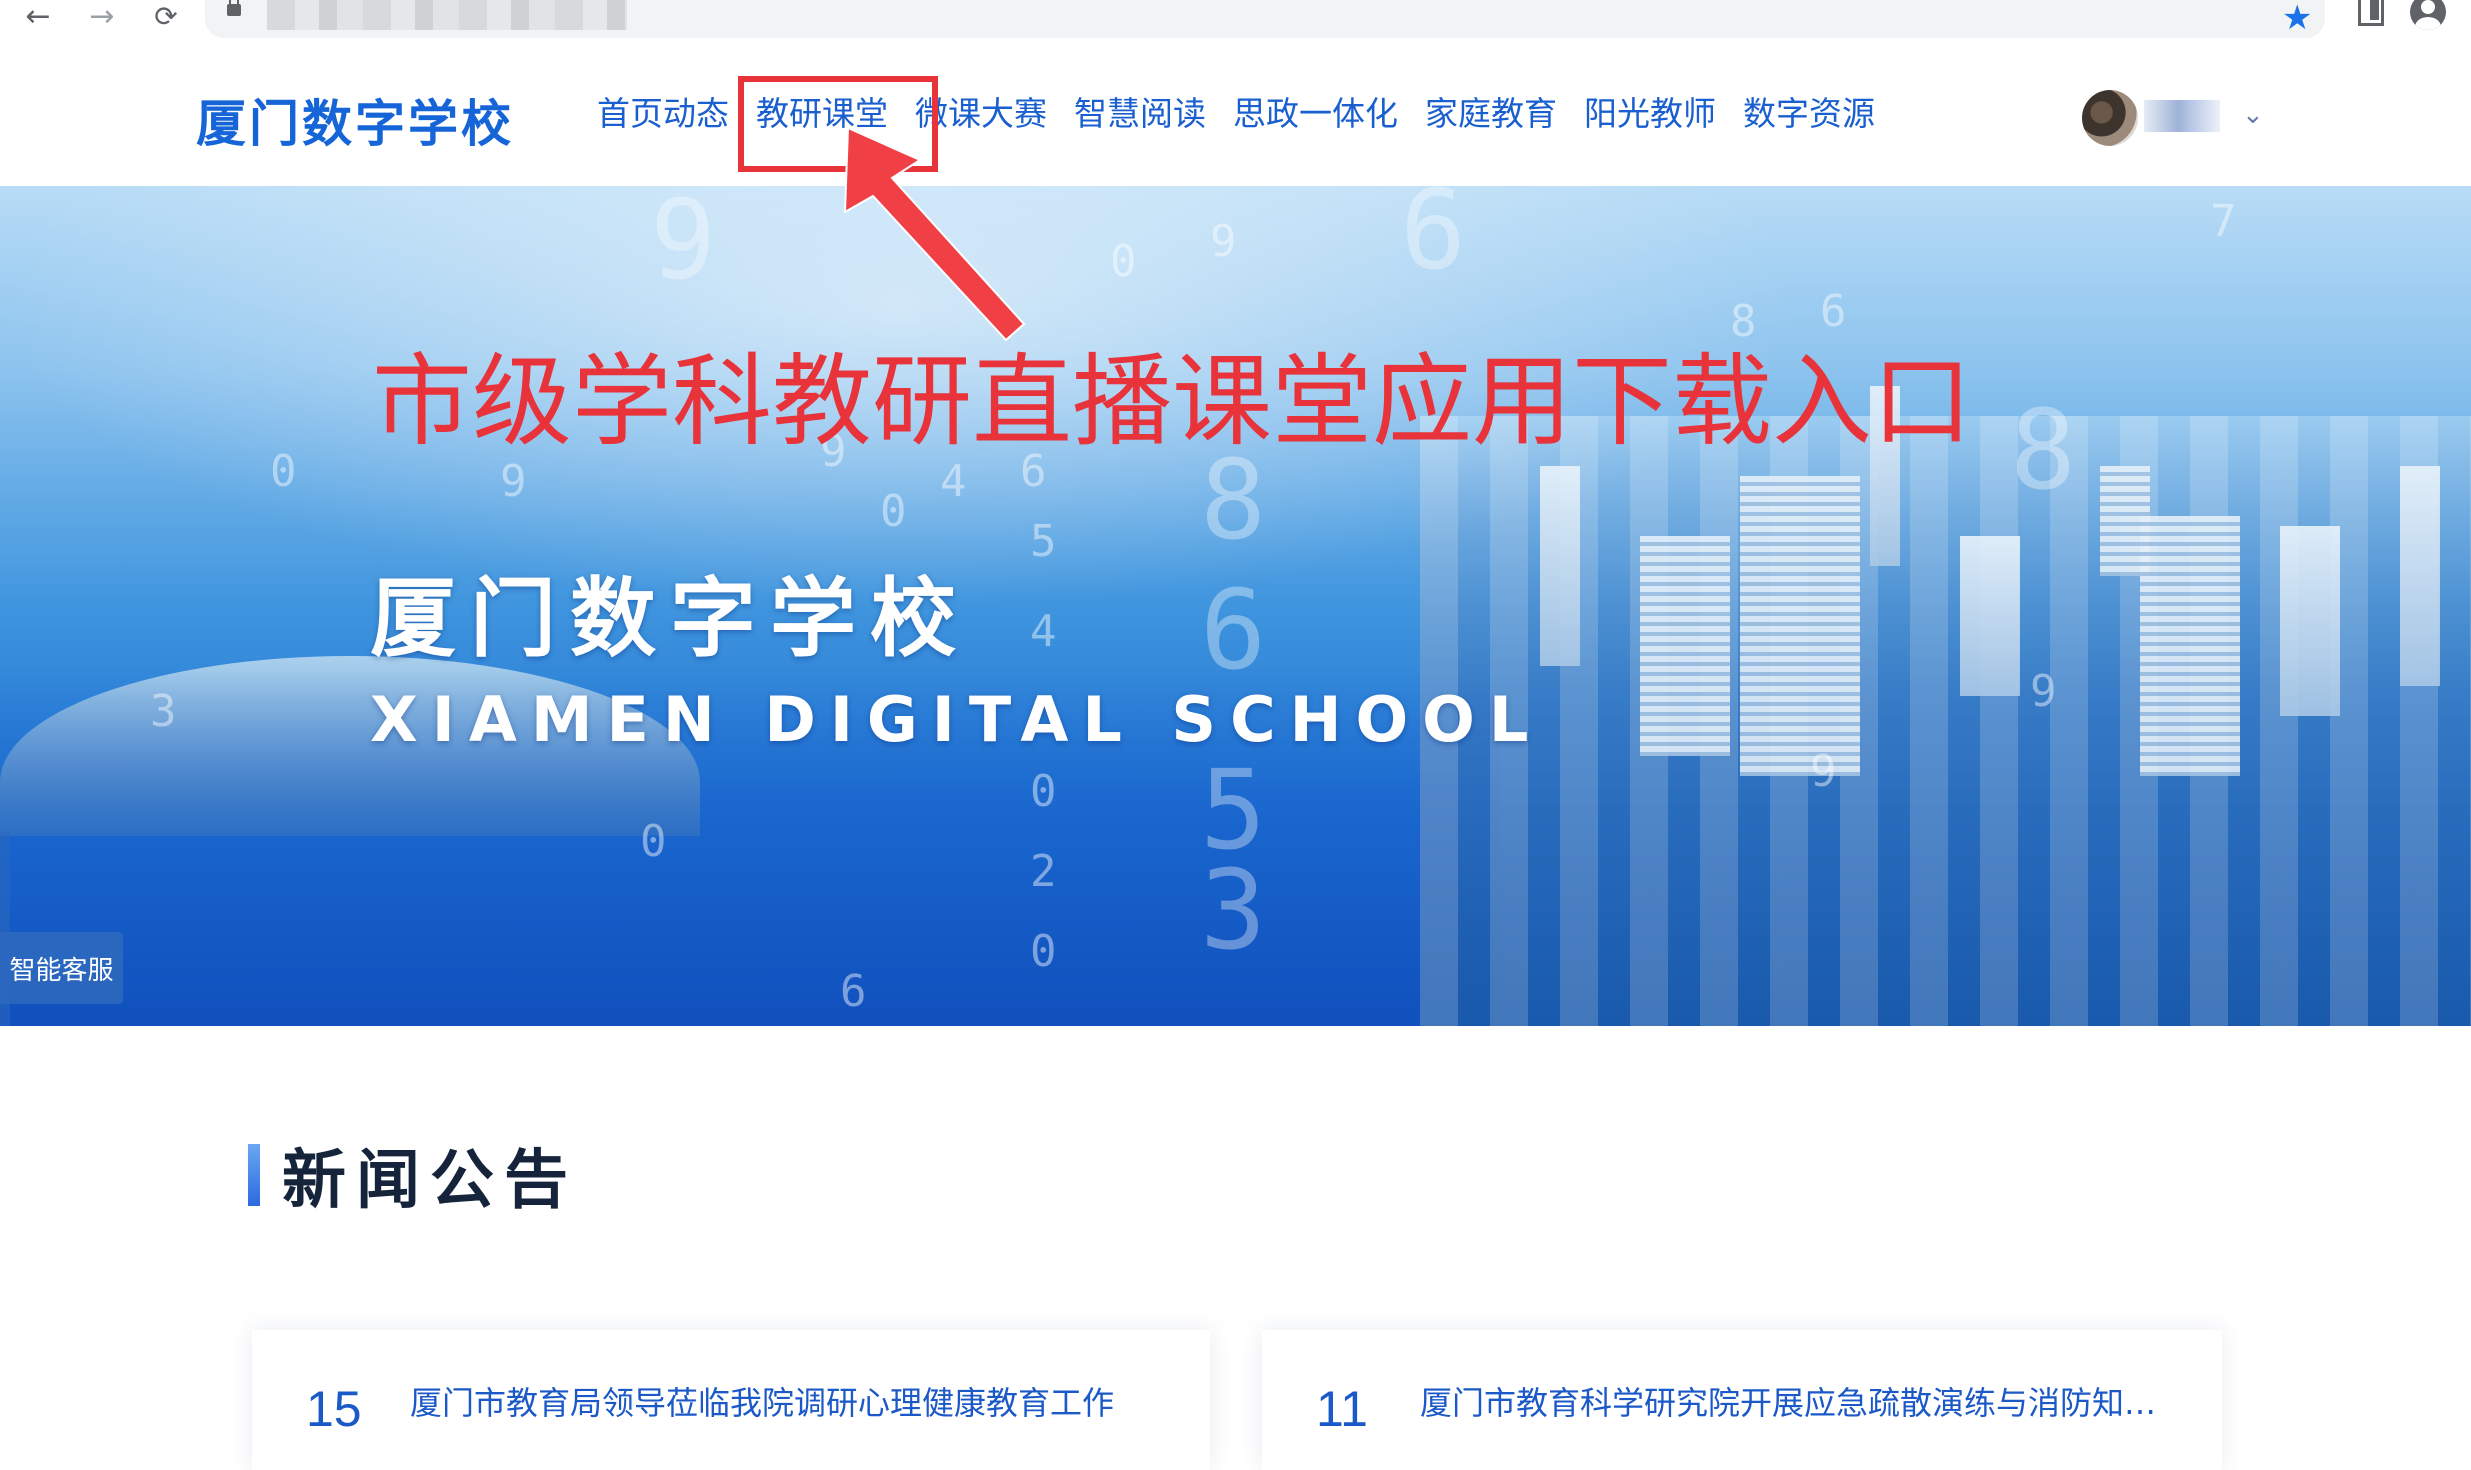  I want to click on news-card: 15 厦门市教育局领导莅临我院调研心理健康教育工作, so click(731, 1400).